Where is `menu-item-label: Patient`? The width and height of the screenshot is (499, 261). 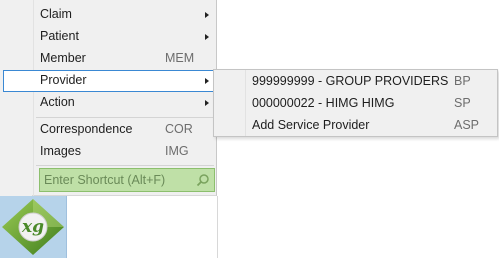
menu-item-label: Patient is located at coordinates (59, 36).